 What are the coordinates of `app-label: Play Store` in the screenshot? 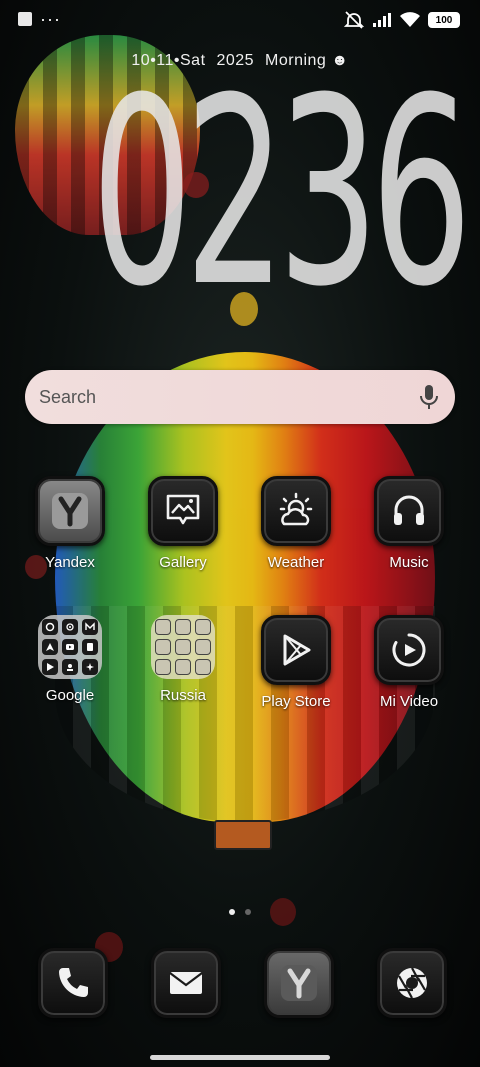 It's located at (296, 701).